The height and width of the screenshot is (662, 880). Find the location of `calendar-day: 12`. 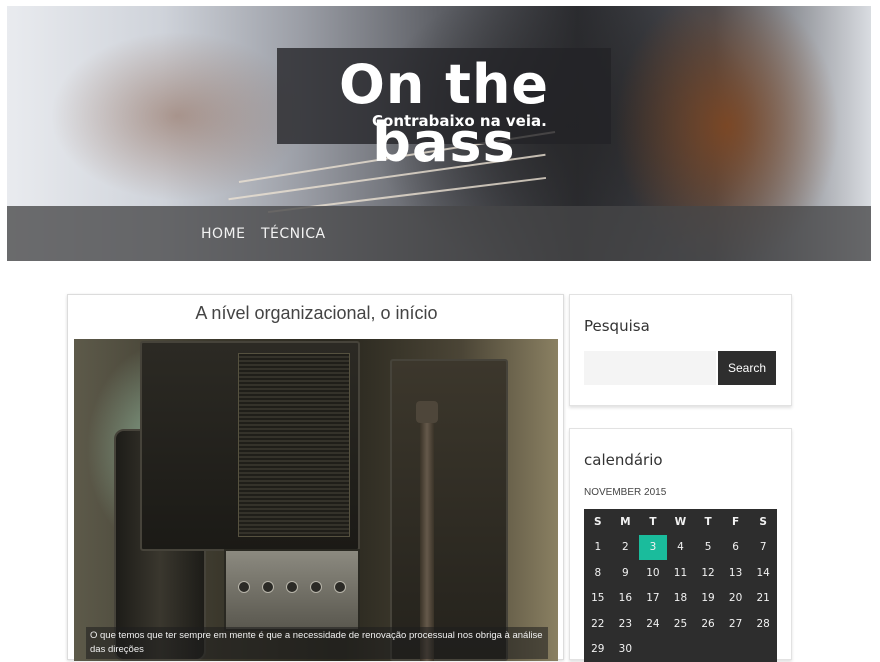

calendar-day: 12 is located at coordinates (708, 573).